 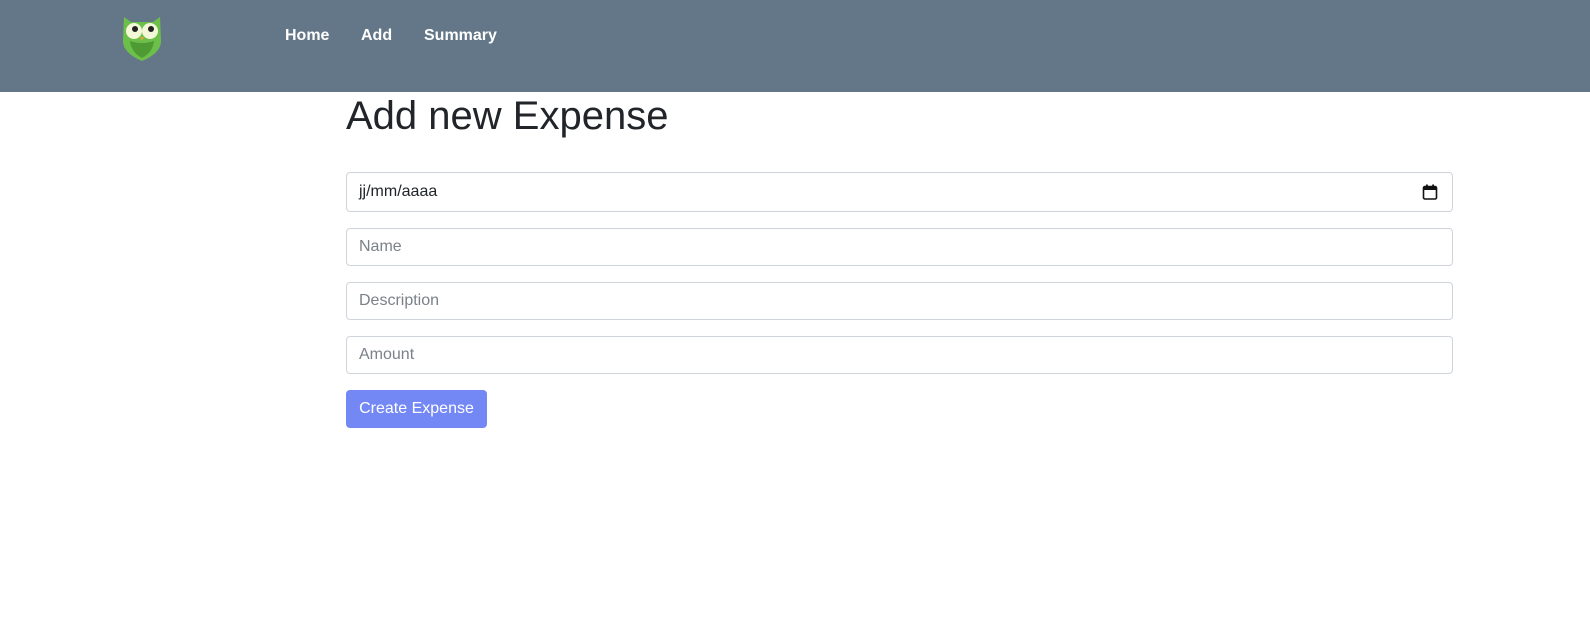 What do you see at coordinates (142, 38) in the screenshot?
I see `owl-logo-icon` at bounding box center [142, 38].